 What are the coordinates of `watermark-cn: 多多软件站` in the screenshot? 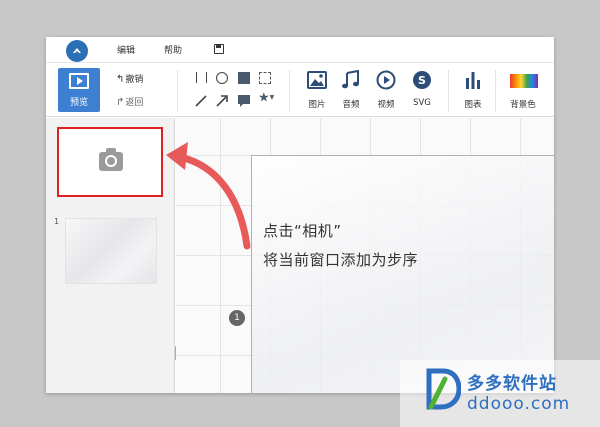 It's located at (512, 384).